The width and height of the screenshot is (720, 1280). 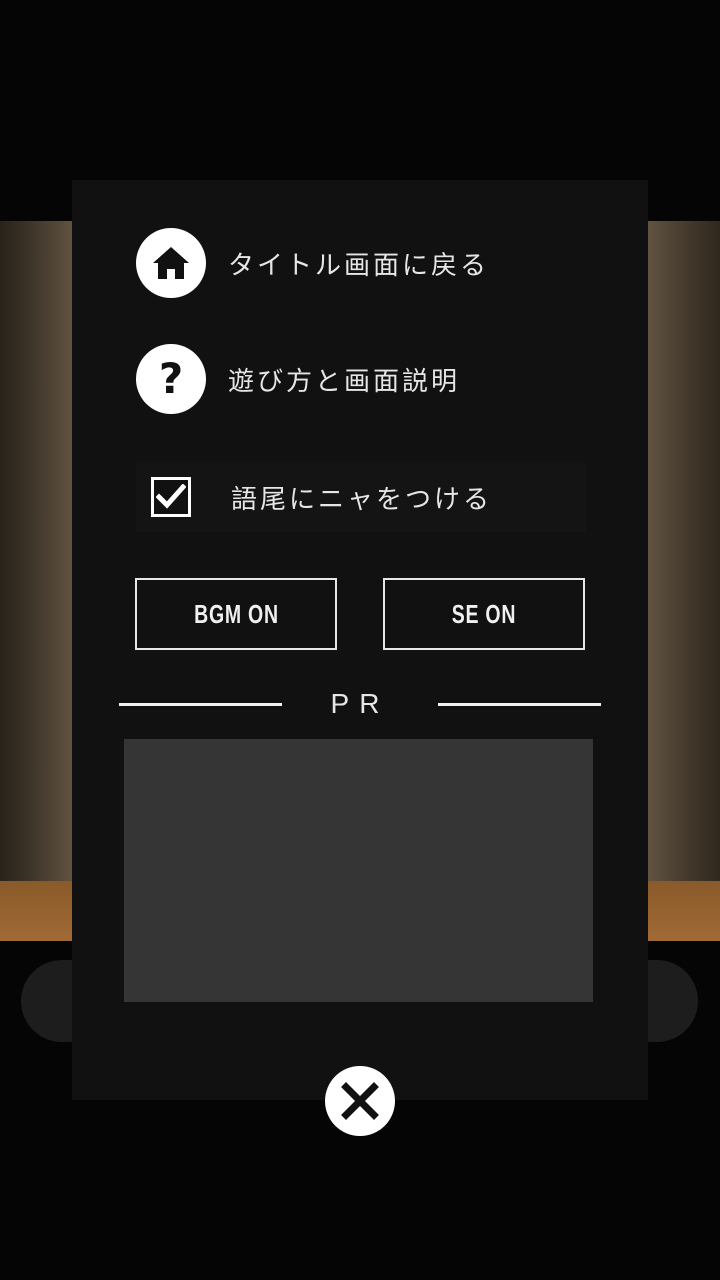 What do you see at coordinates (358, 870) in the screenshot?
I see `ad-banner-area` at bounding box center [358, 870].